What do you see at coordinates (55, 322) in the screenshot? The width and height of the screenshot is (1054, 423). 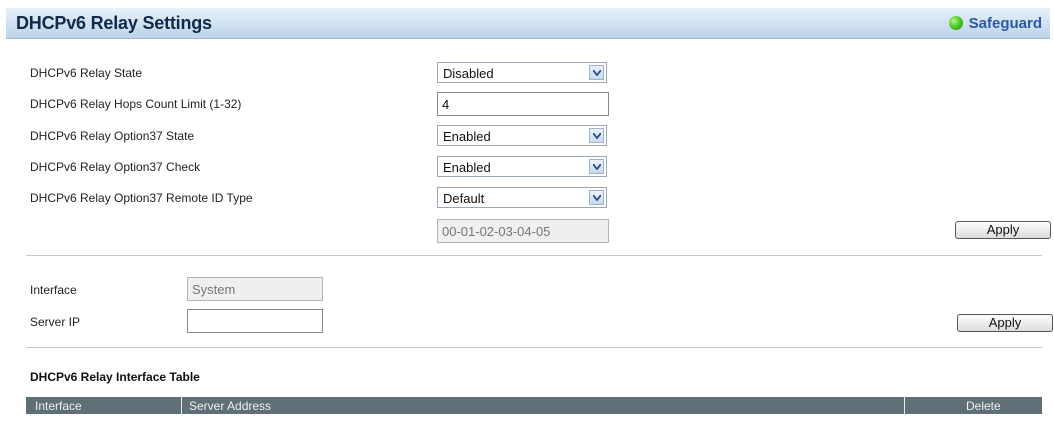 I see `server-ip-label: Server IP` at bounding box center [55, 322].